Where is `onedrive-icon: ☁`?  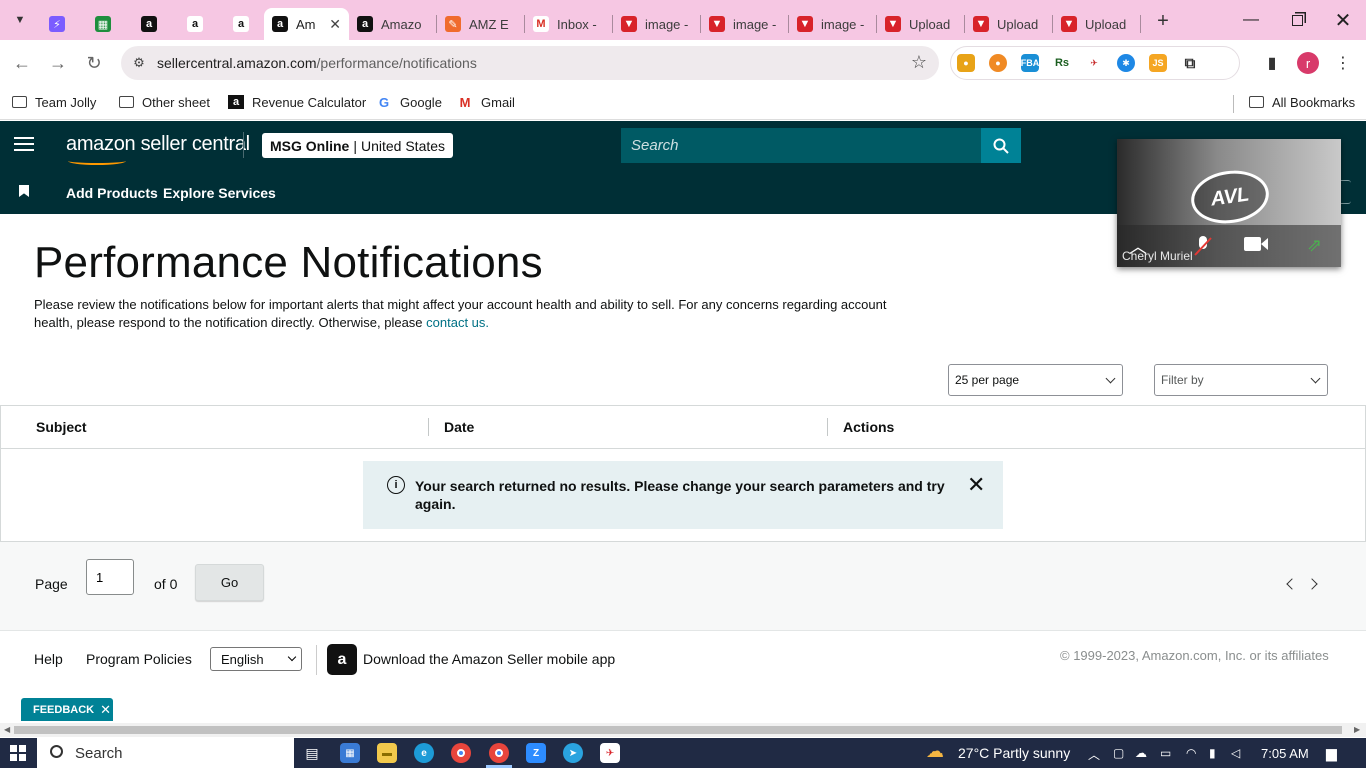 onedrive-icon: ☁ is located at coordinates (1142, 753).